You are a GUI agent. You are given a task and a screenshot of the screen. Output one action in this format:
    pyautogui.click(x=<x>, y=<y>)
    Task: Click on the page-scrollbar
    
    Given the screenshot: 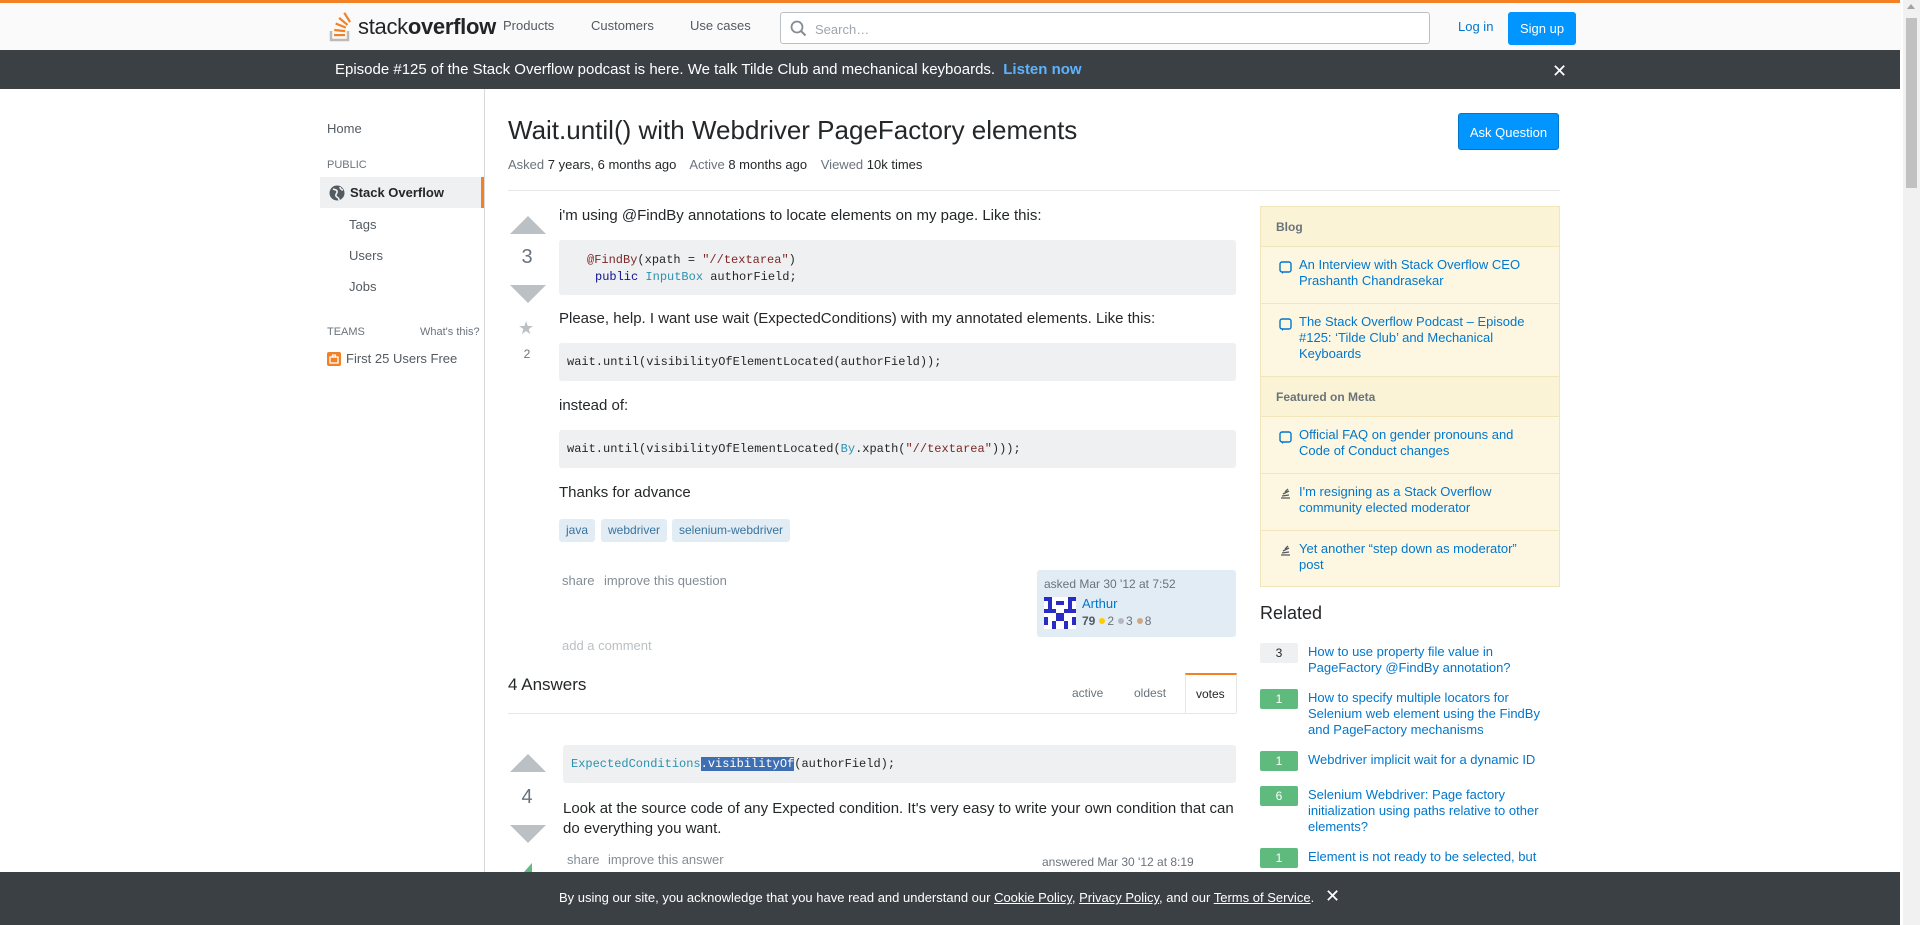 What is the action you would take?
    pyautogui.click(x=1911, y=462)
    